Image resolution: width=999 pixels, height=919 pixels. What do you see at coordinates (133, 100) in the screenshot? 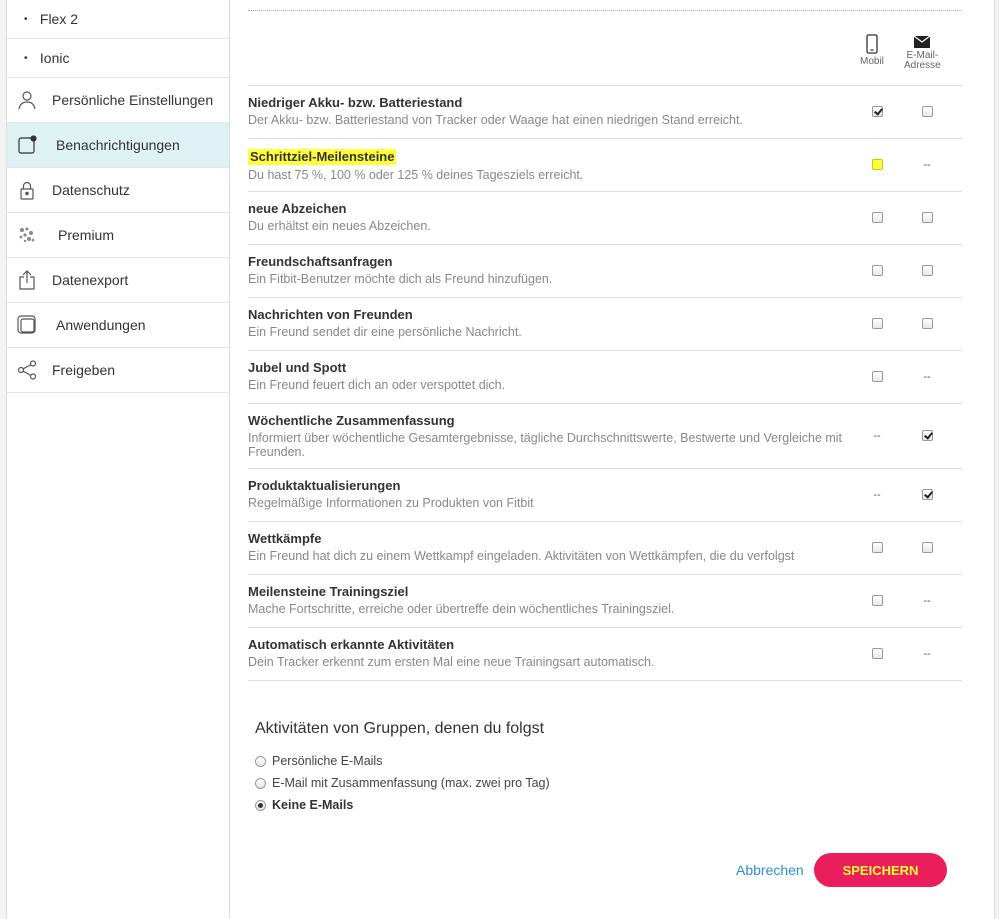
I see `sidebar-item-label: Persönliche Einstellungen` at bounding box center [133, 100].